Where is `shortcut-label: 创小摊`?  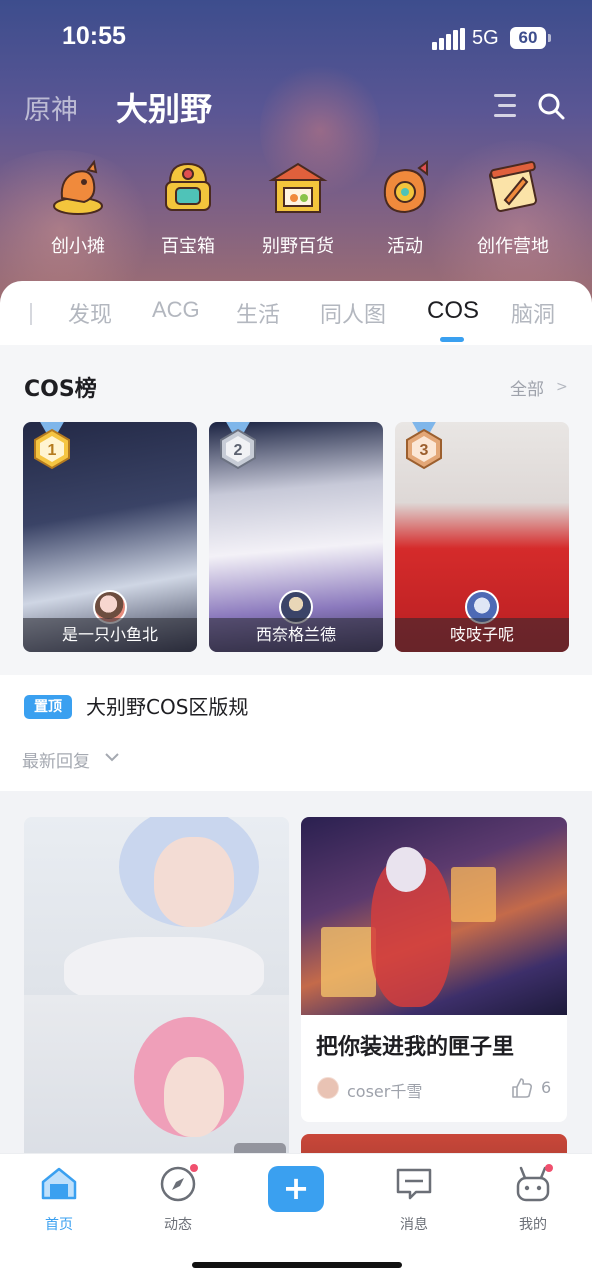
shortcut-label: 创小摊 is located at coordinates (78, 246).